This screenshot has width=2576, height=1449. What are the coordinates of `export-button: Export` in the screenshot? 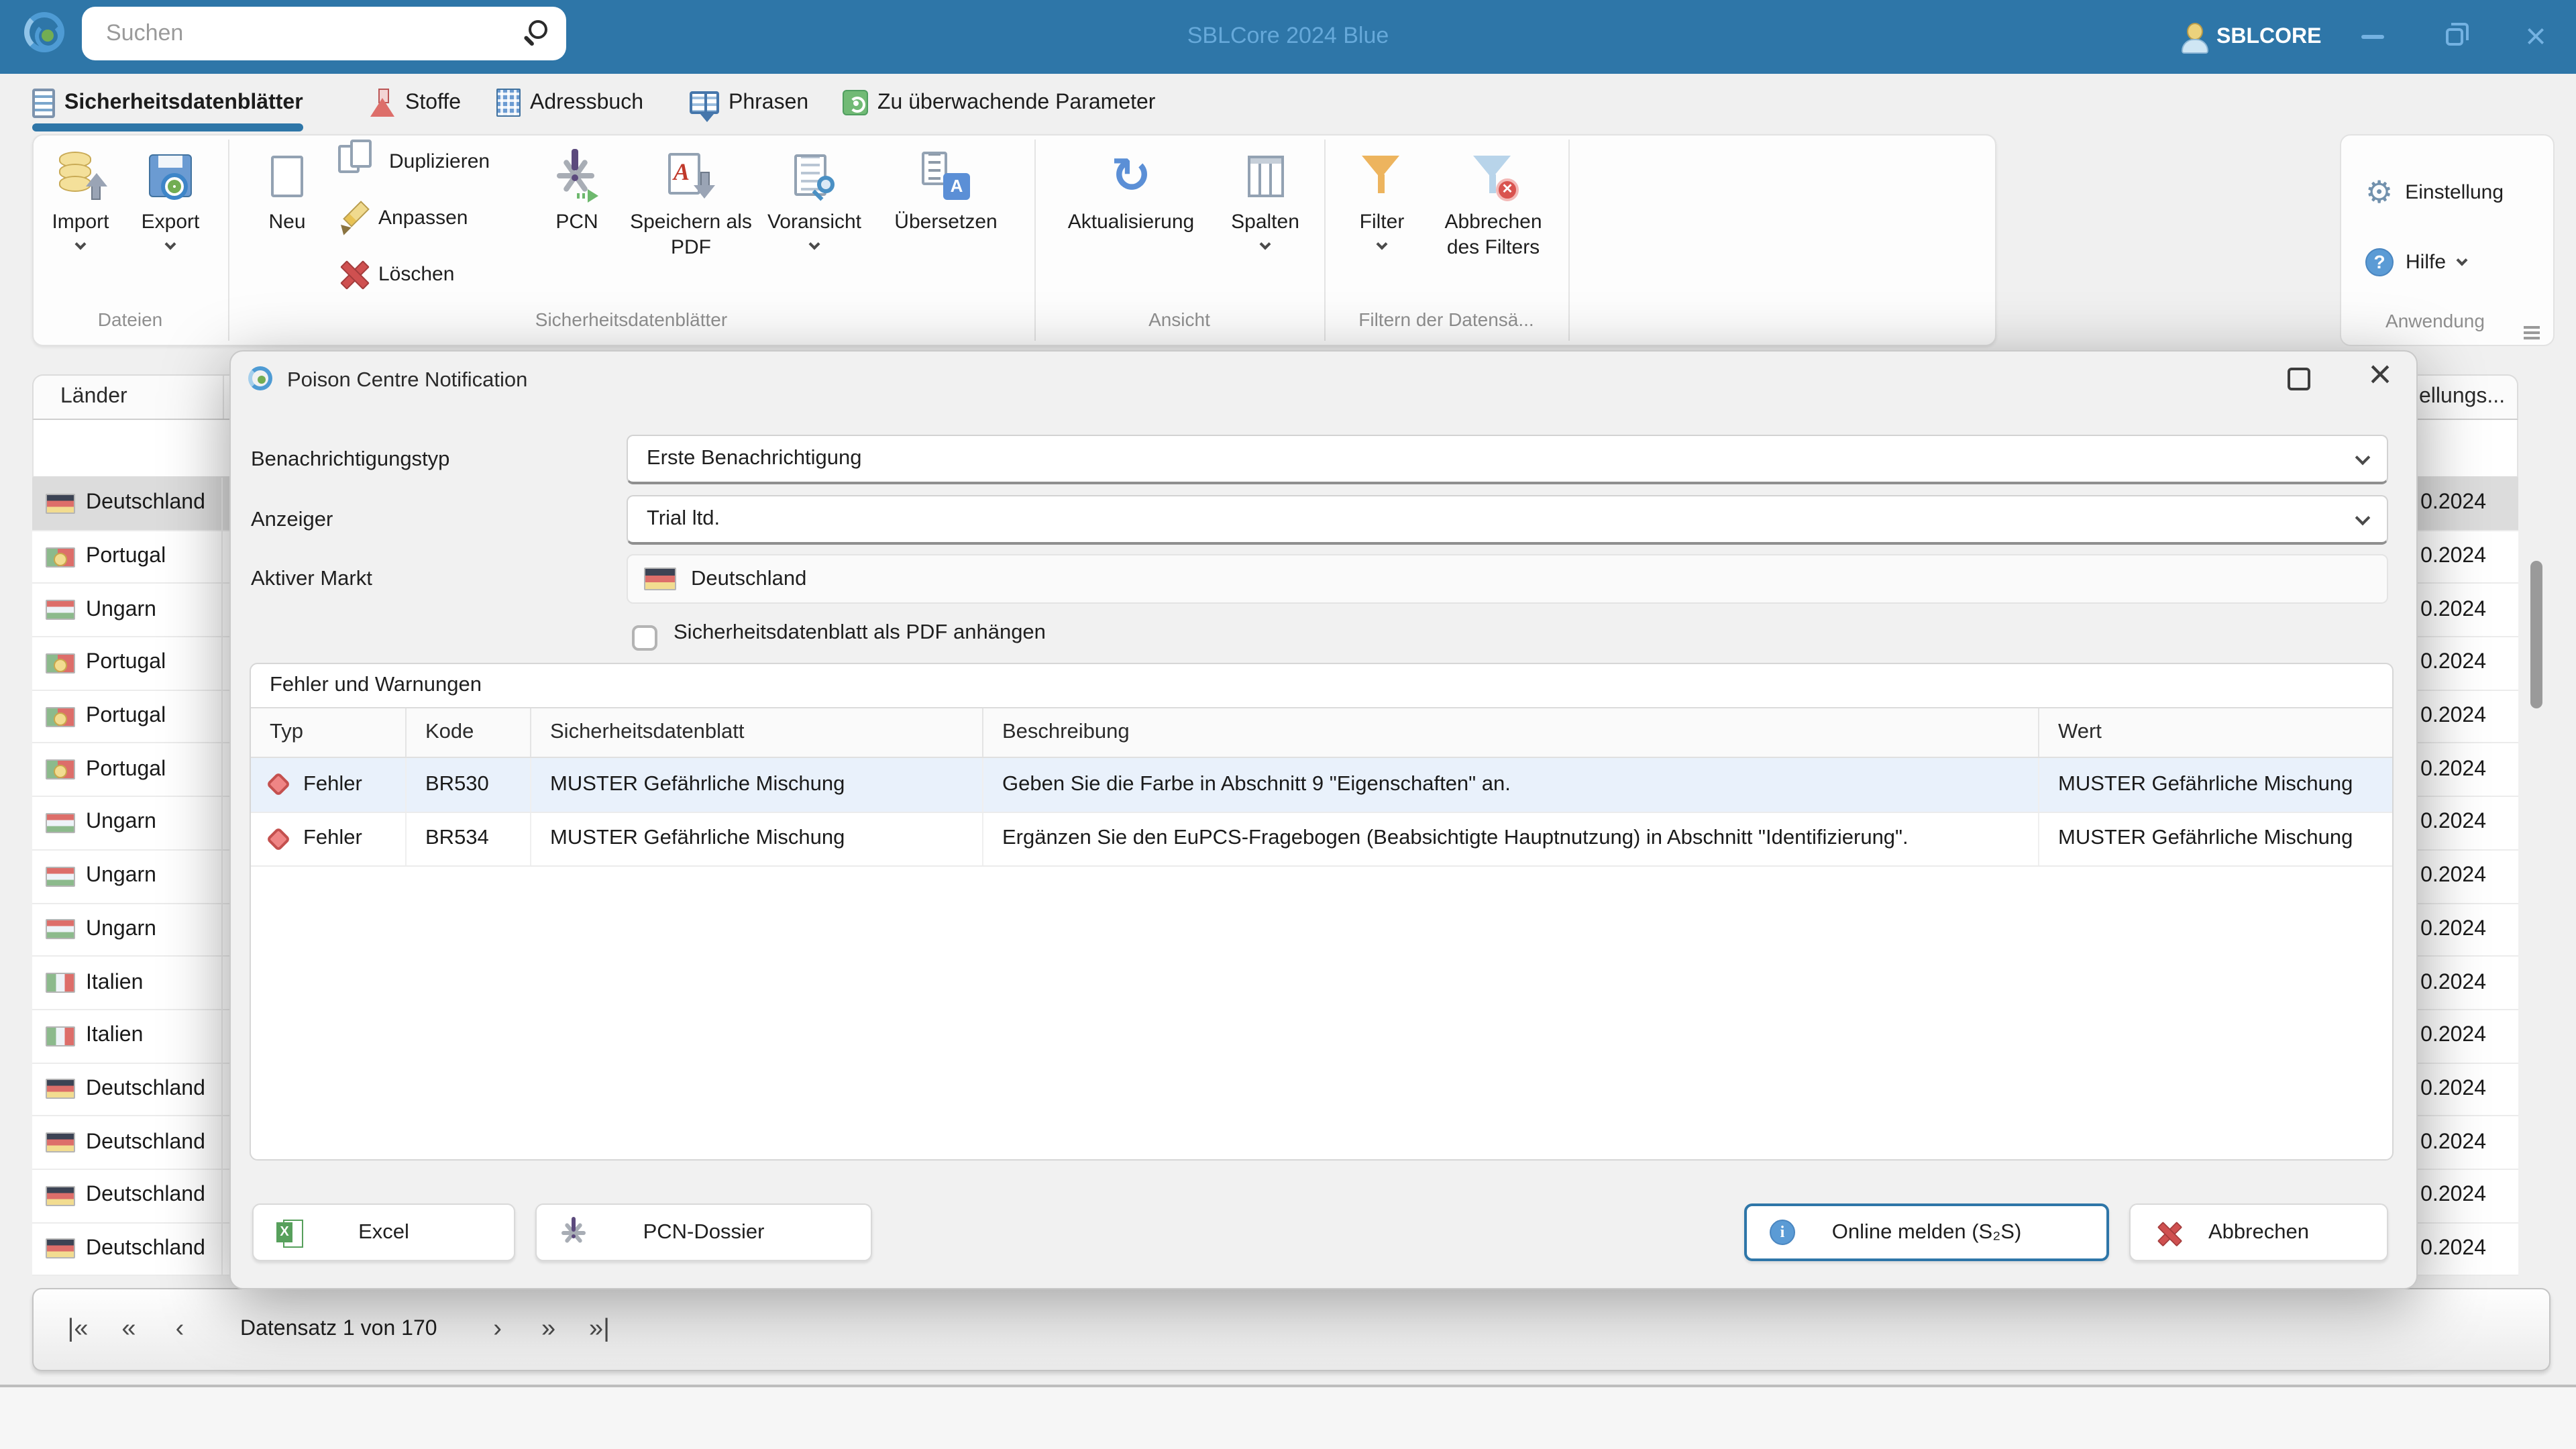 It's located at (170, 196).